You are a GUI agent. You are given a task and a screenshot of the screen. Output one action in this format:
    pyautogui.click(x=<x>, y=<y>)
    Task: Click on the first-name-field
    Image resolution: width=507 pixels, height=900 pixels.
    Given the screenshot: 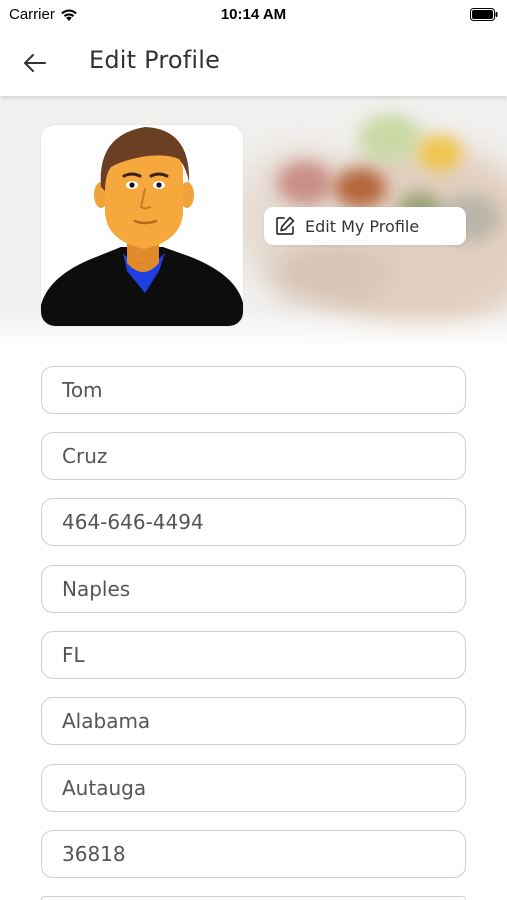 What is the action you would take?
    pyautogui.click(x=253, y=390)
    